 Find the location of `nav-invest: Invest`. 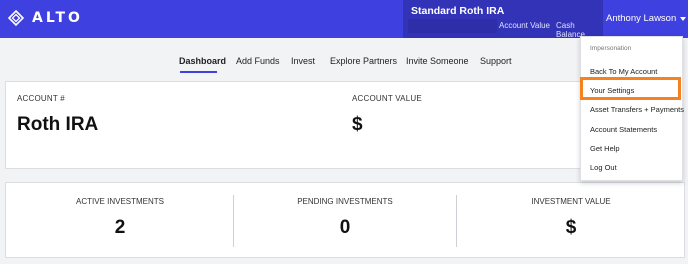

nav-invest: Invest is located at coordinates (303, 61).